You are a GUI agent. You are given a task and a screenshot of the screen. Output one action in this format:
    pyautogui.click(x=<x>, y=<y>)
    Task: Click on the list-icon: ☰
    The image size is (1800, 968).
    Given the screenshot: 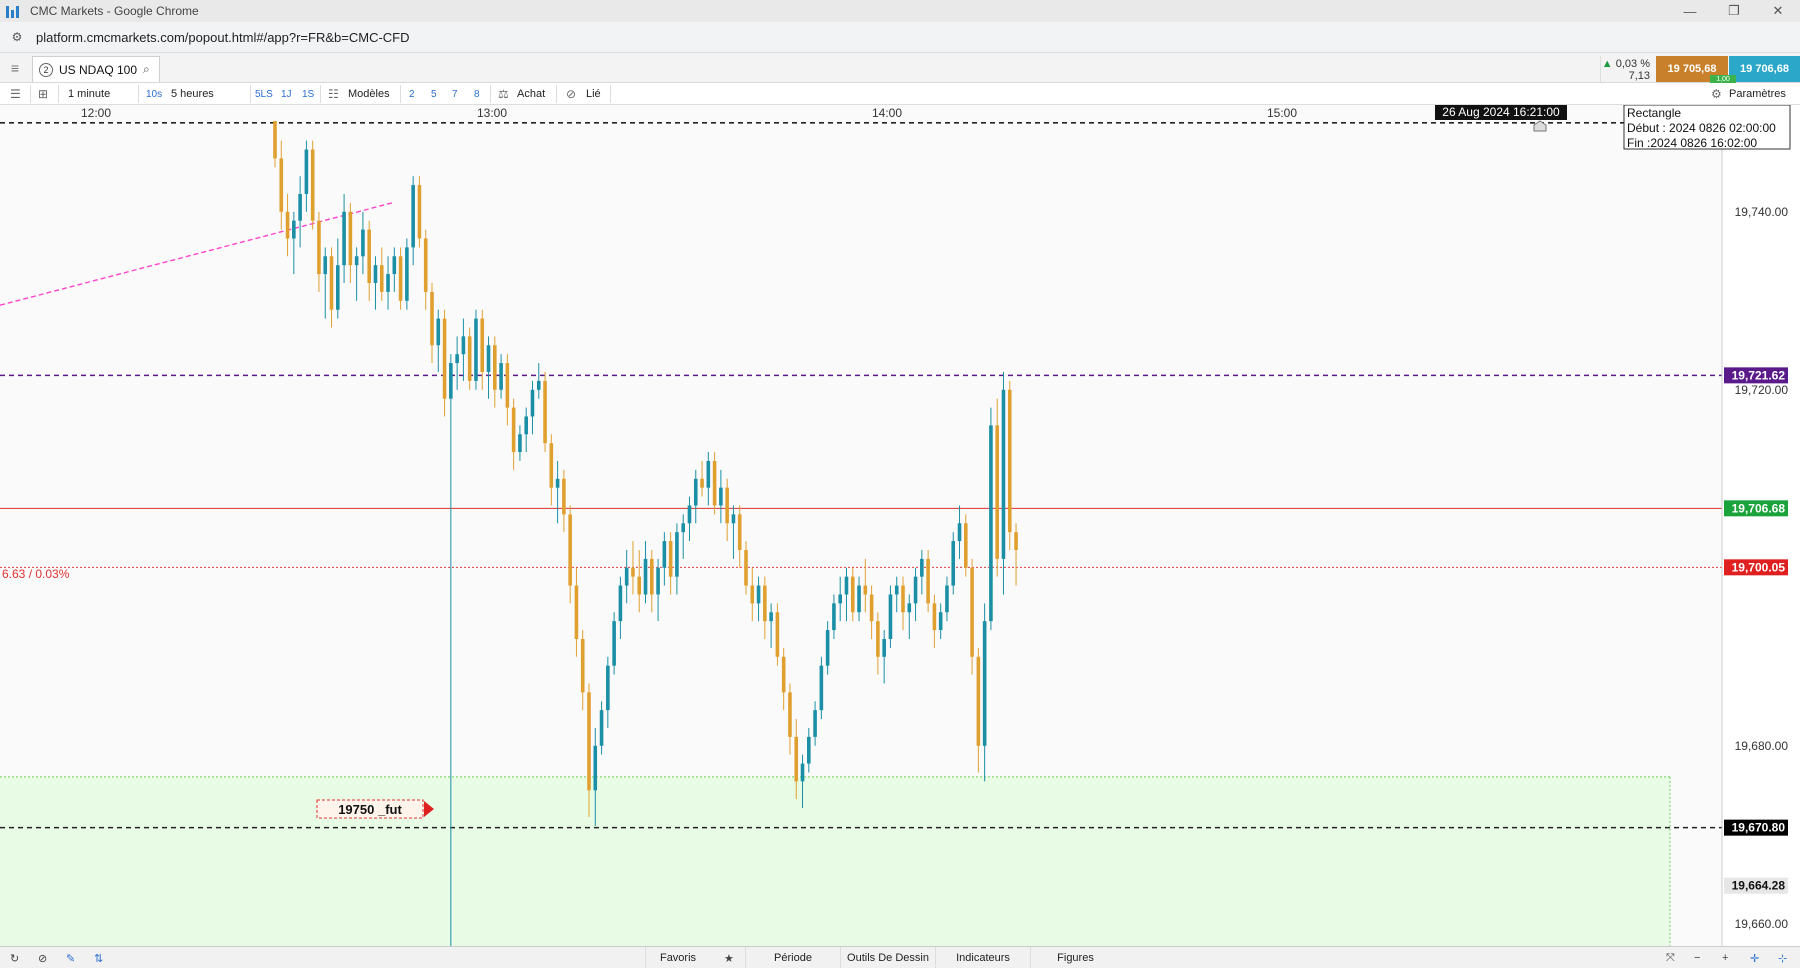 What is the action you would take?
    pyautogui.click(x=15, y=94)
    